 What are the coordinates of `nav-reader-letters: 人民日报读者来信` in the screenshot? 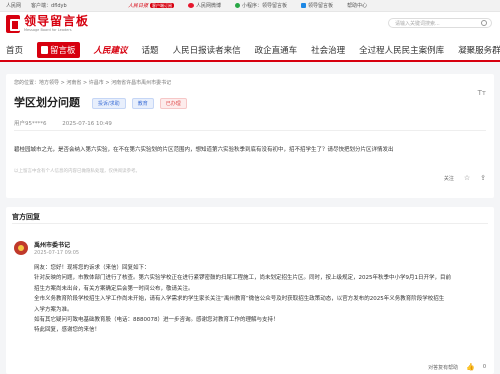 It's located at (207, 50).